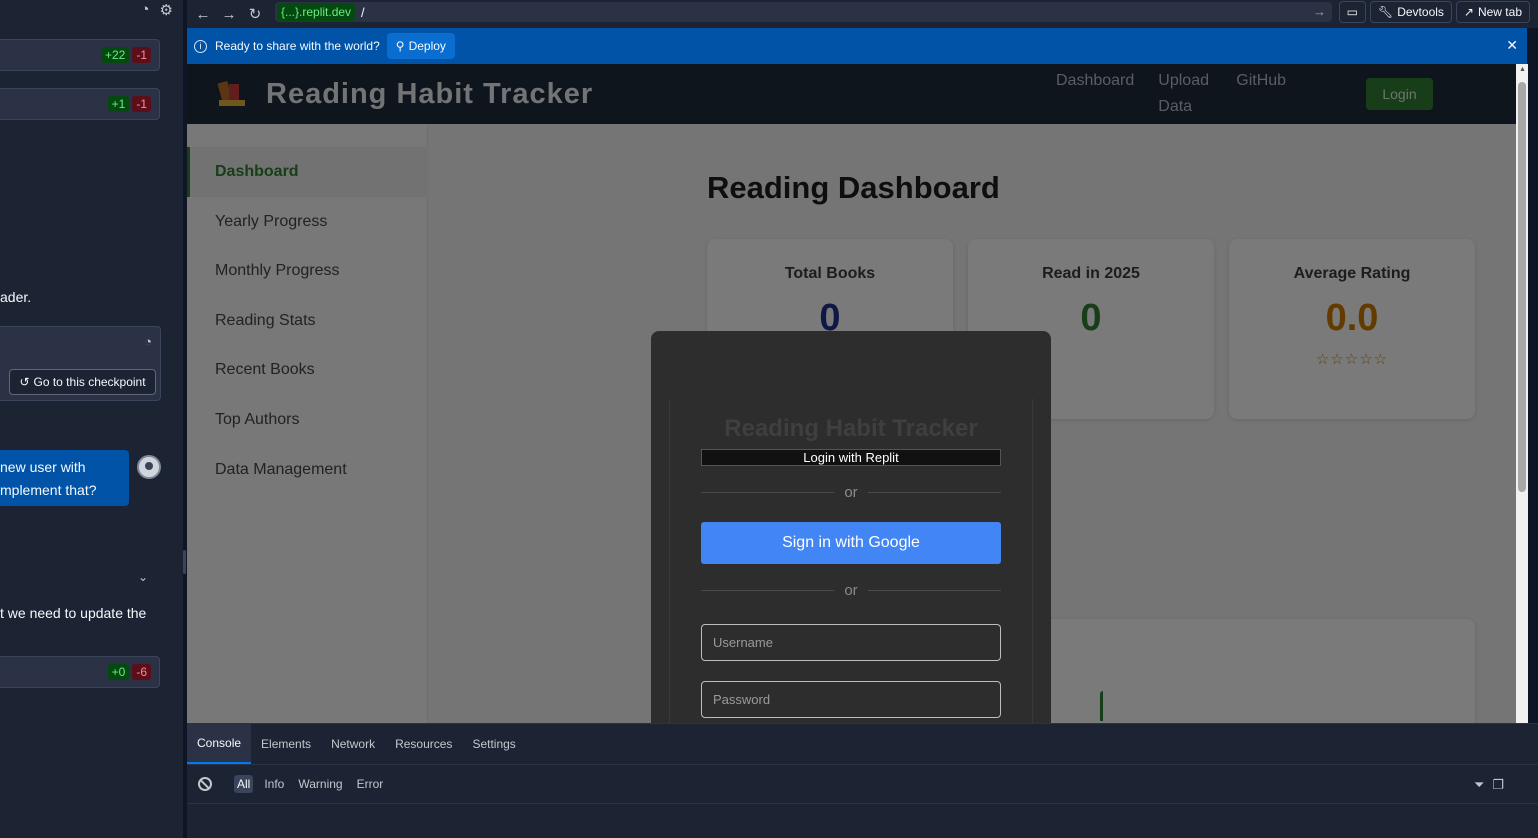 The image size is (1538, 838). What do you see at coordinates (274, 784) in the screenshot?
I see `filter-info: Info` at bounding box center [274, 784].